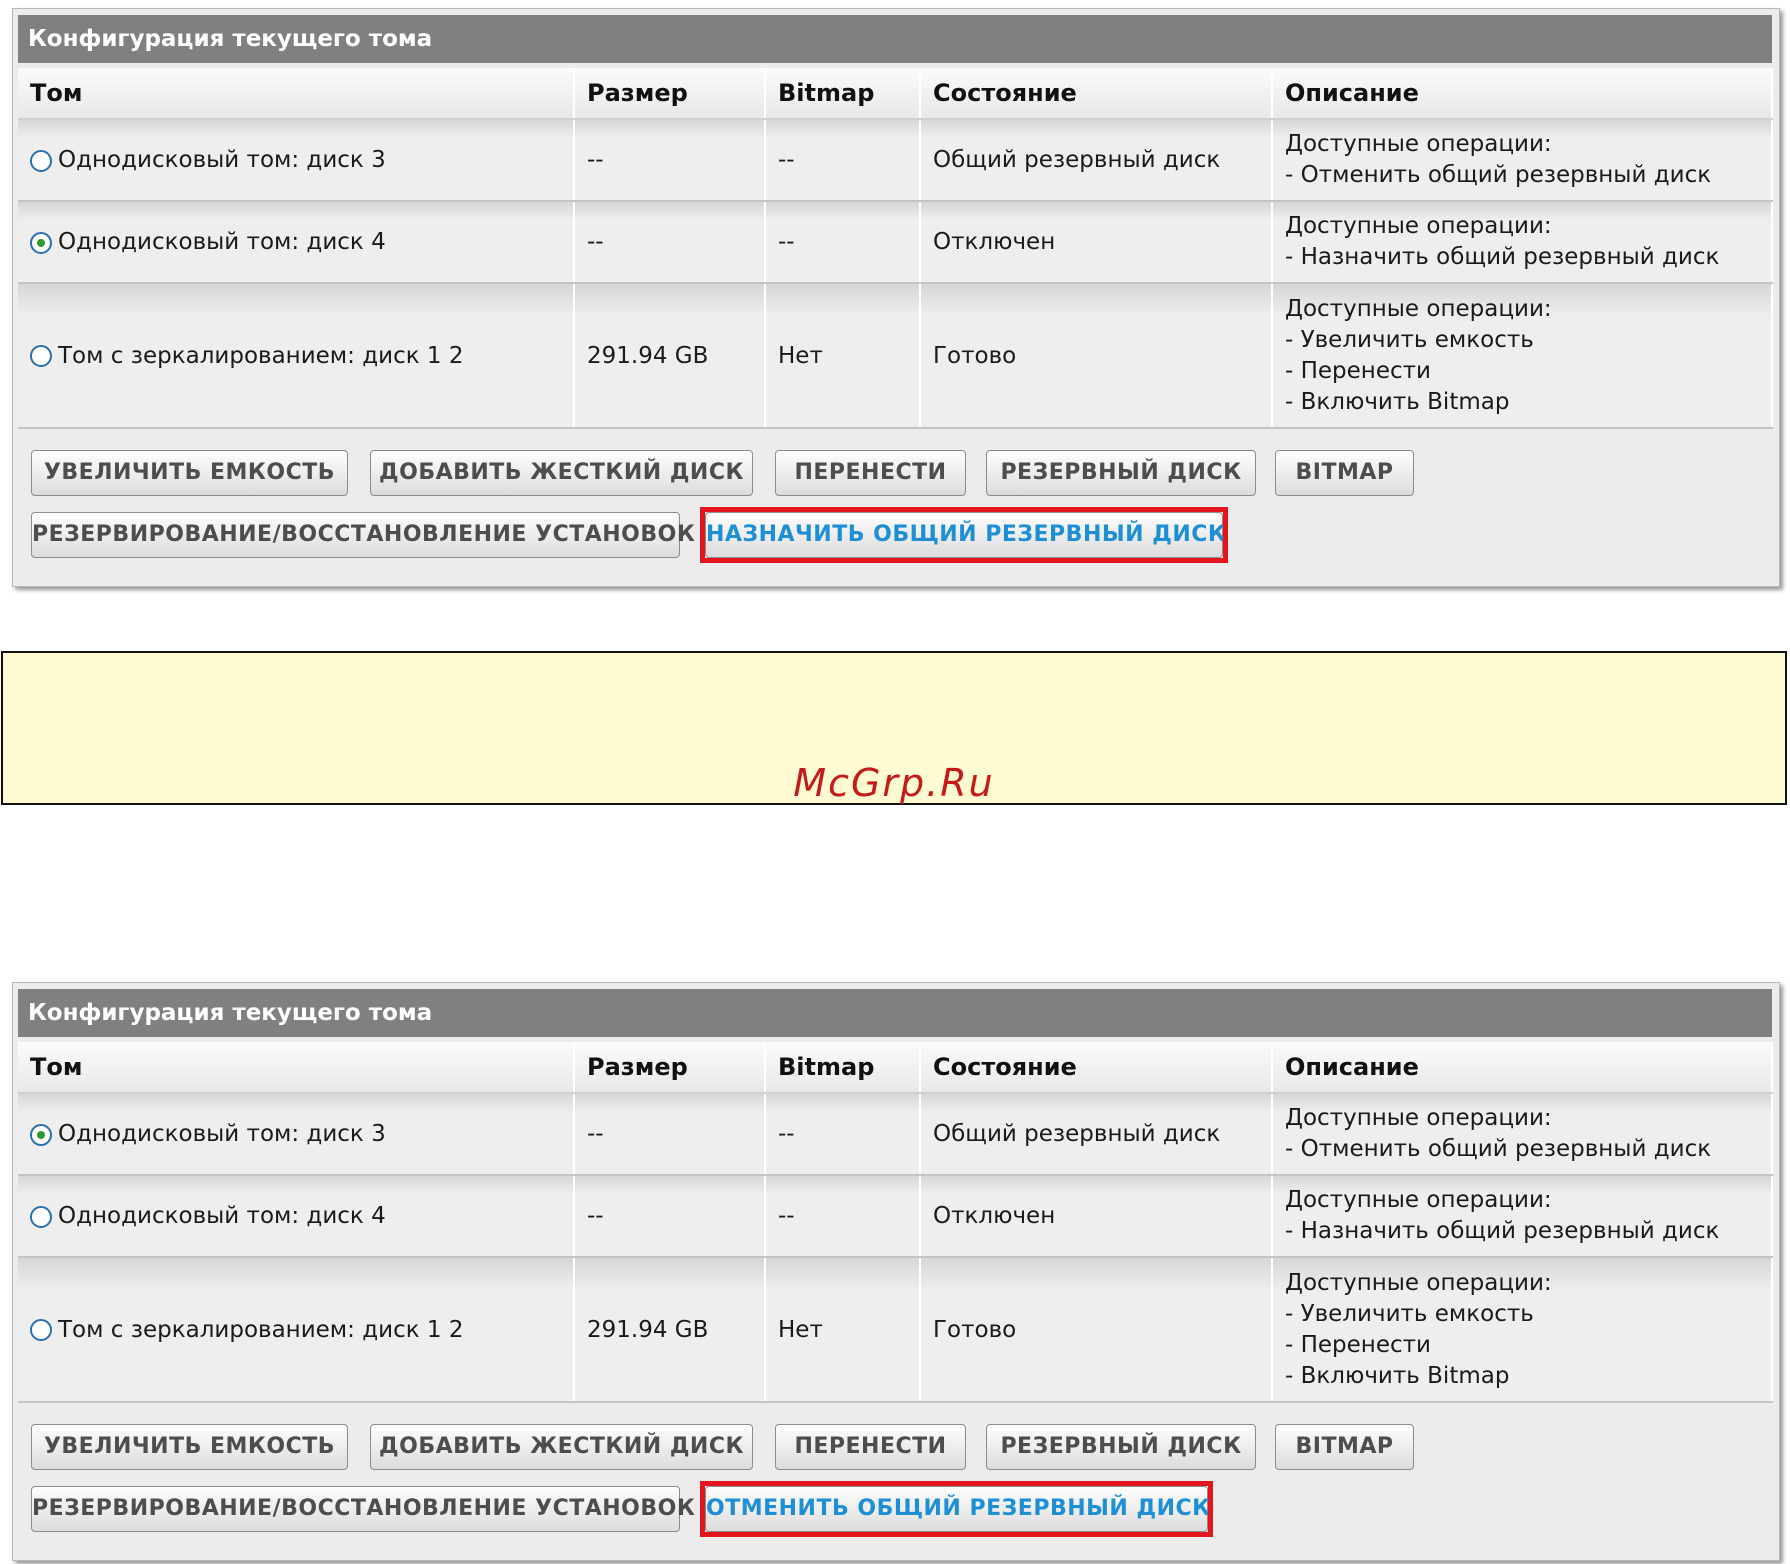 The width and height of the screenshot is (1790, 1564). What do you see at coordinates (894, 783) in the screenshot?
I see `watermark-text: McGrp.Ru` at bounding box center [894, 783].